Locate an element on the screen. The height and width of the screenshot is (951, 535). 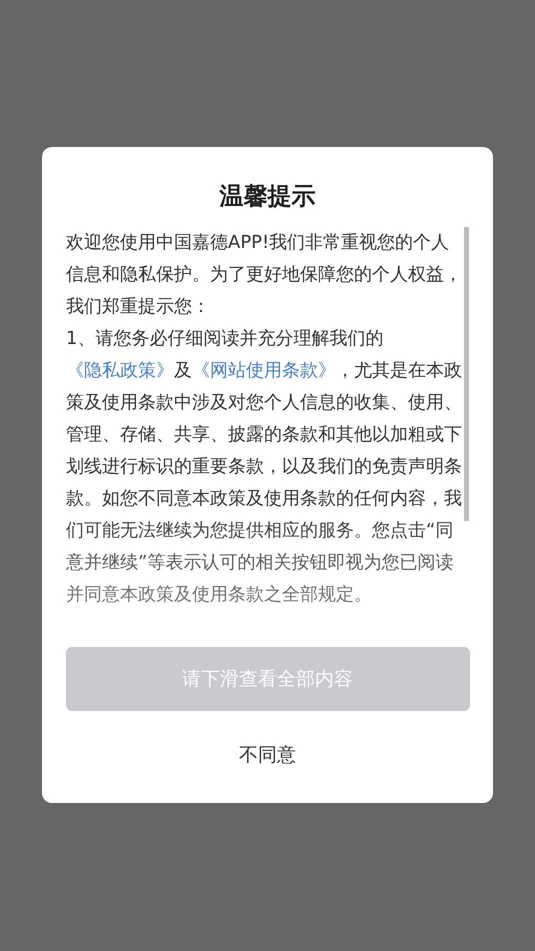
policy-link: 《隐私政策》 is located at coordinates (120, 370).